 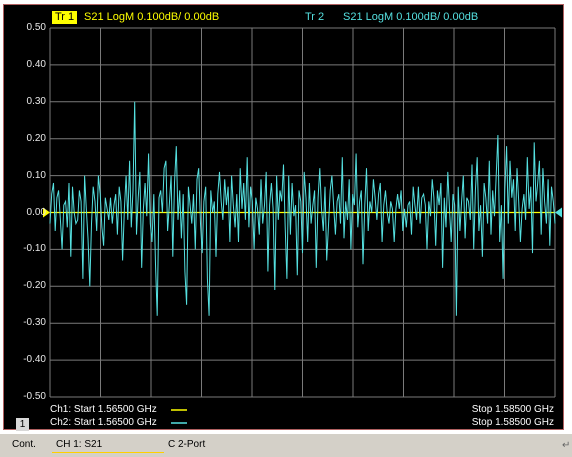 I want to click on ch1-start-label: Ch1: Start 1.56500 GHz, so click(x=103, y=409).